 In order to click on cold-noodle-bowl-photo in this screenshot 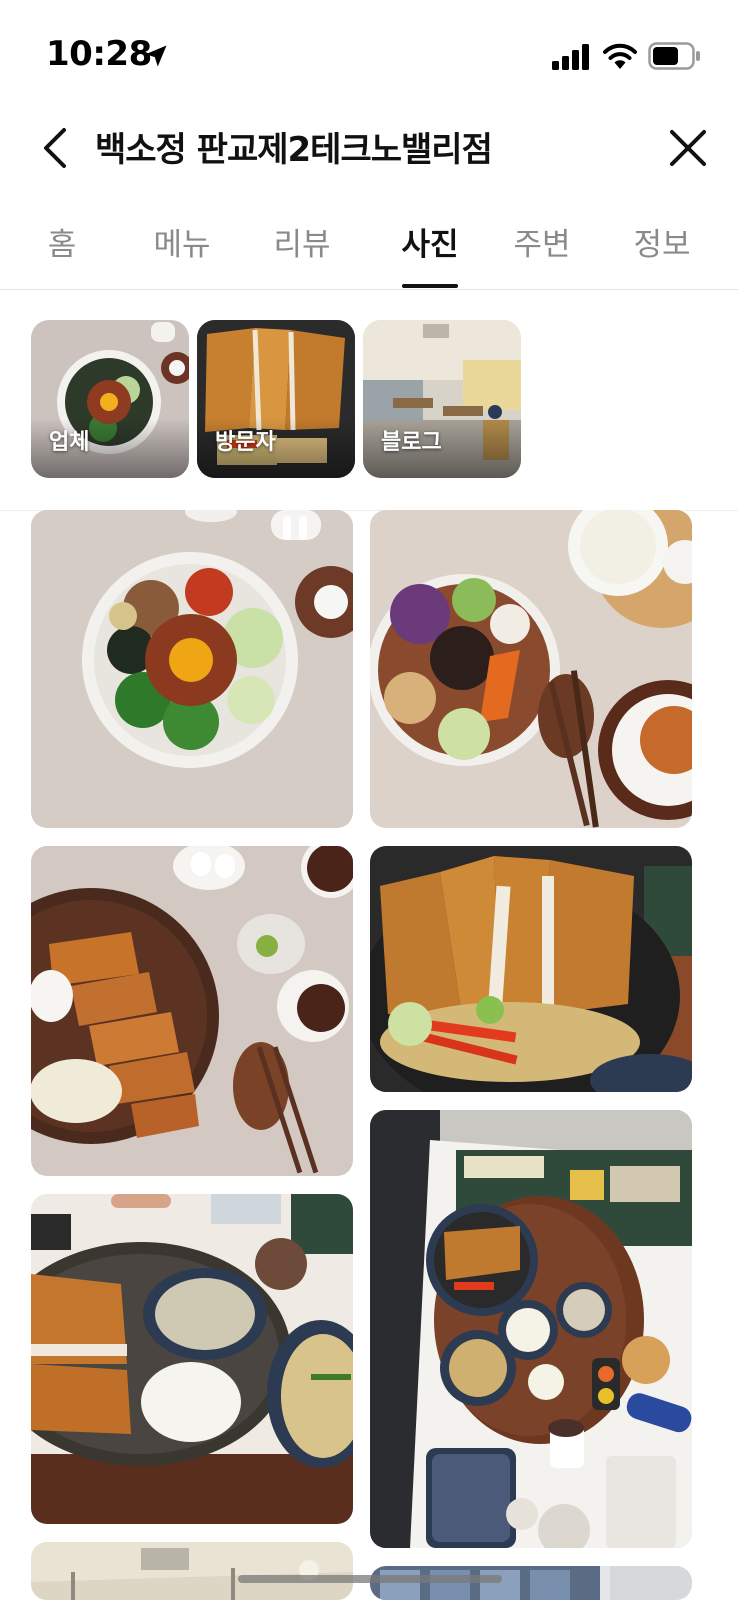, I will do `click(531, 669)`.